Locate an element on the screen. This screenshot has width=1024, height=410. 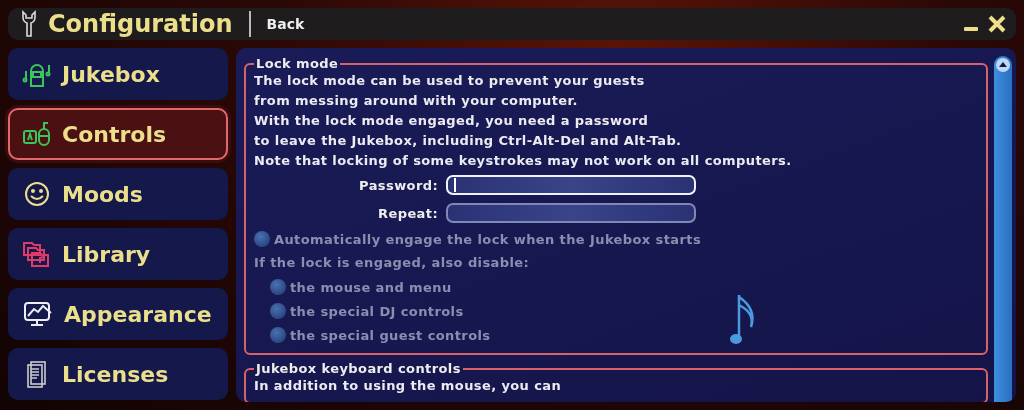
section-title: Lock mode is located at coordinates (297, 63).